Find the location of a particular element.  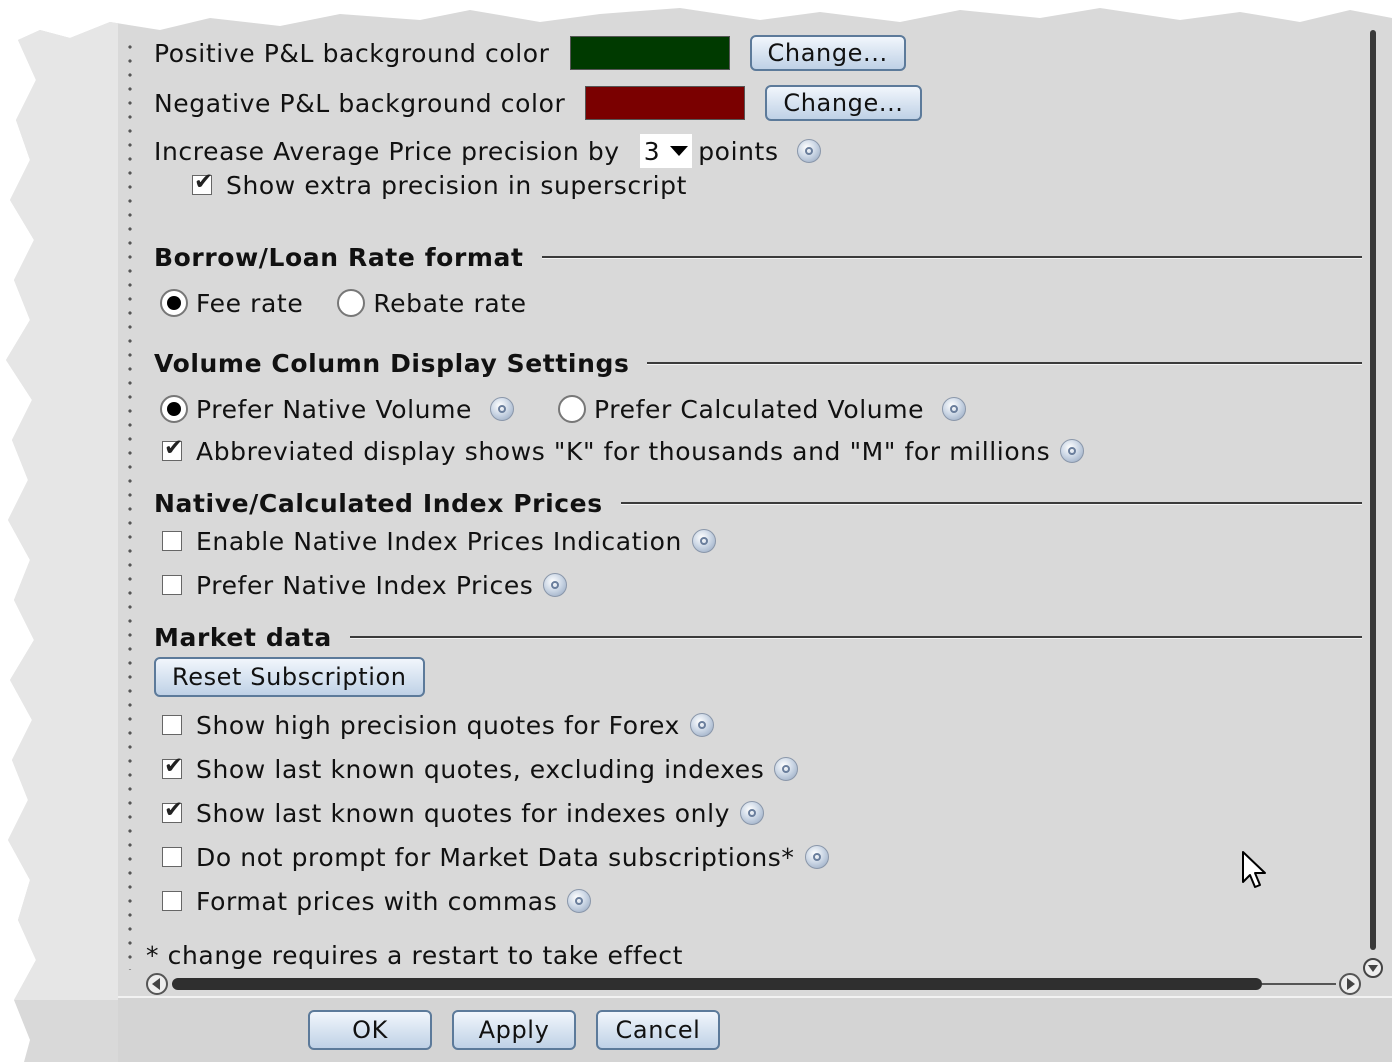

scroll-right-icon is located at coordinates (1350, 984).